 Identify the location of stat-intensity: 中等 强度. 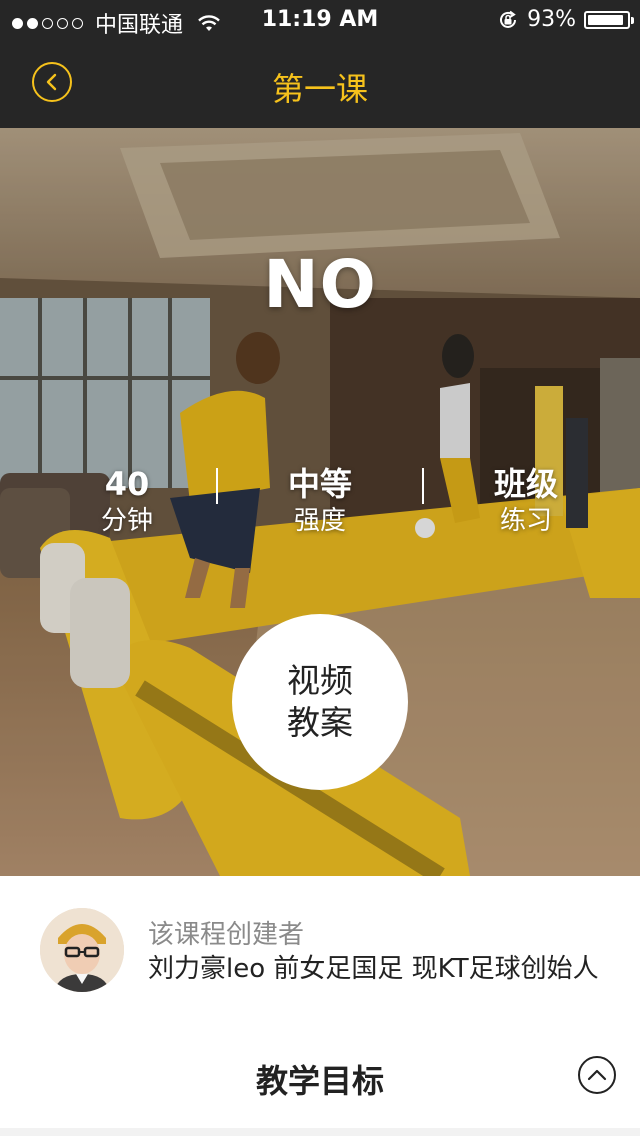
(320, 501).